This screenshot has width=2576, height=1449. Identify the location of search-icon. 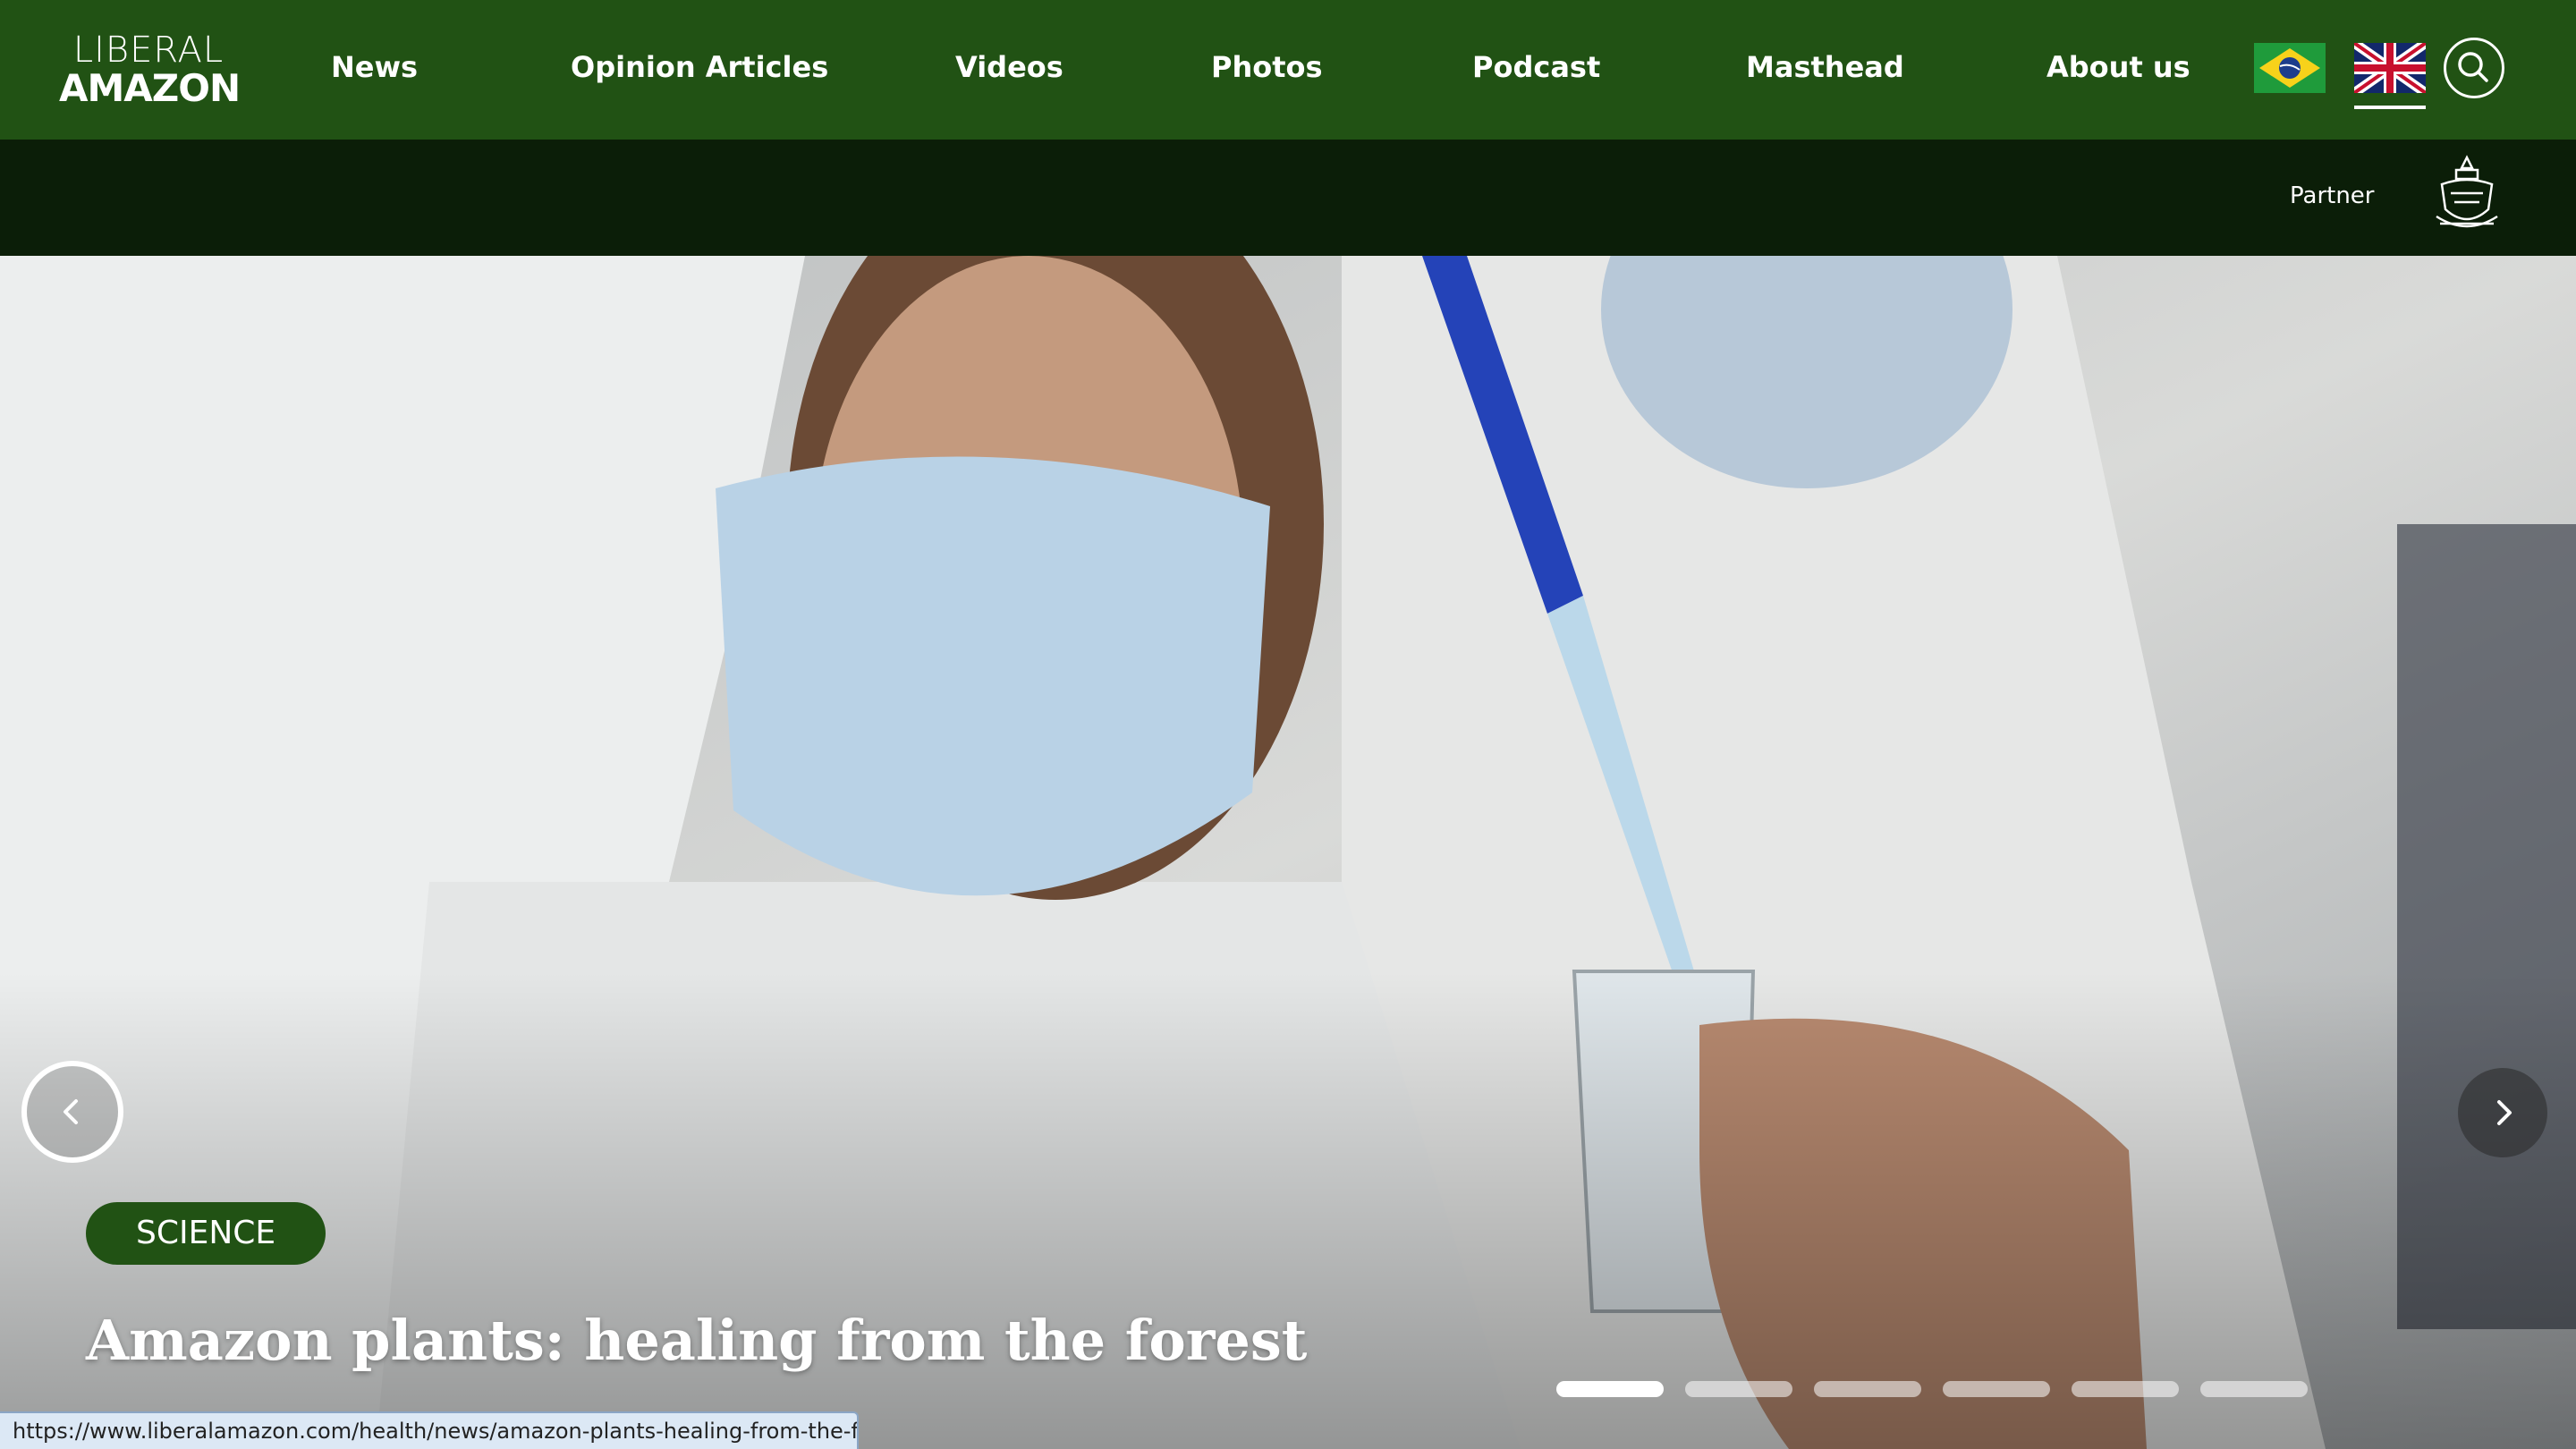
(2473, 67).